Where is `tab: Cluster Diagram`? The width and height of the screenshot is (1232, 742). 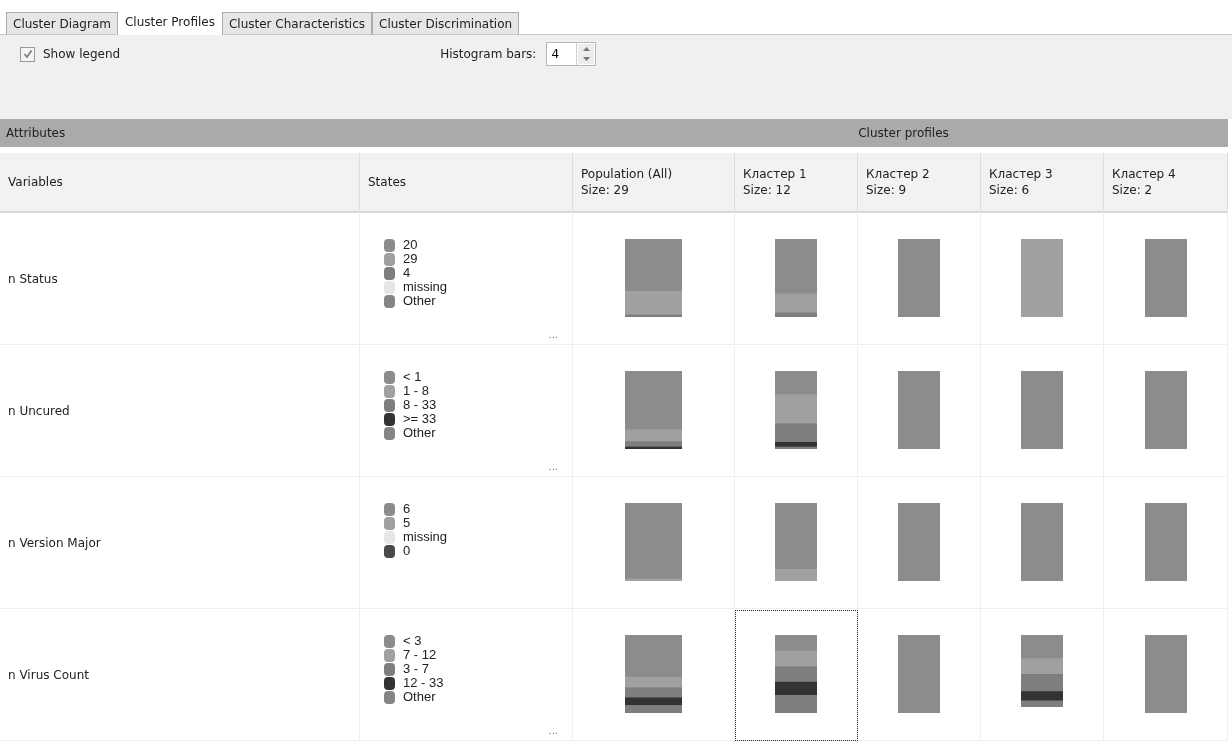 tab: Cluster Diagram is located at coordinates (62, 23).